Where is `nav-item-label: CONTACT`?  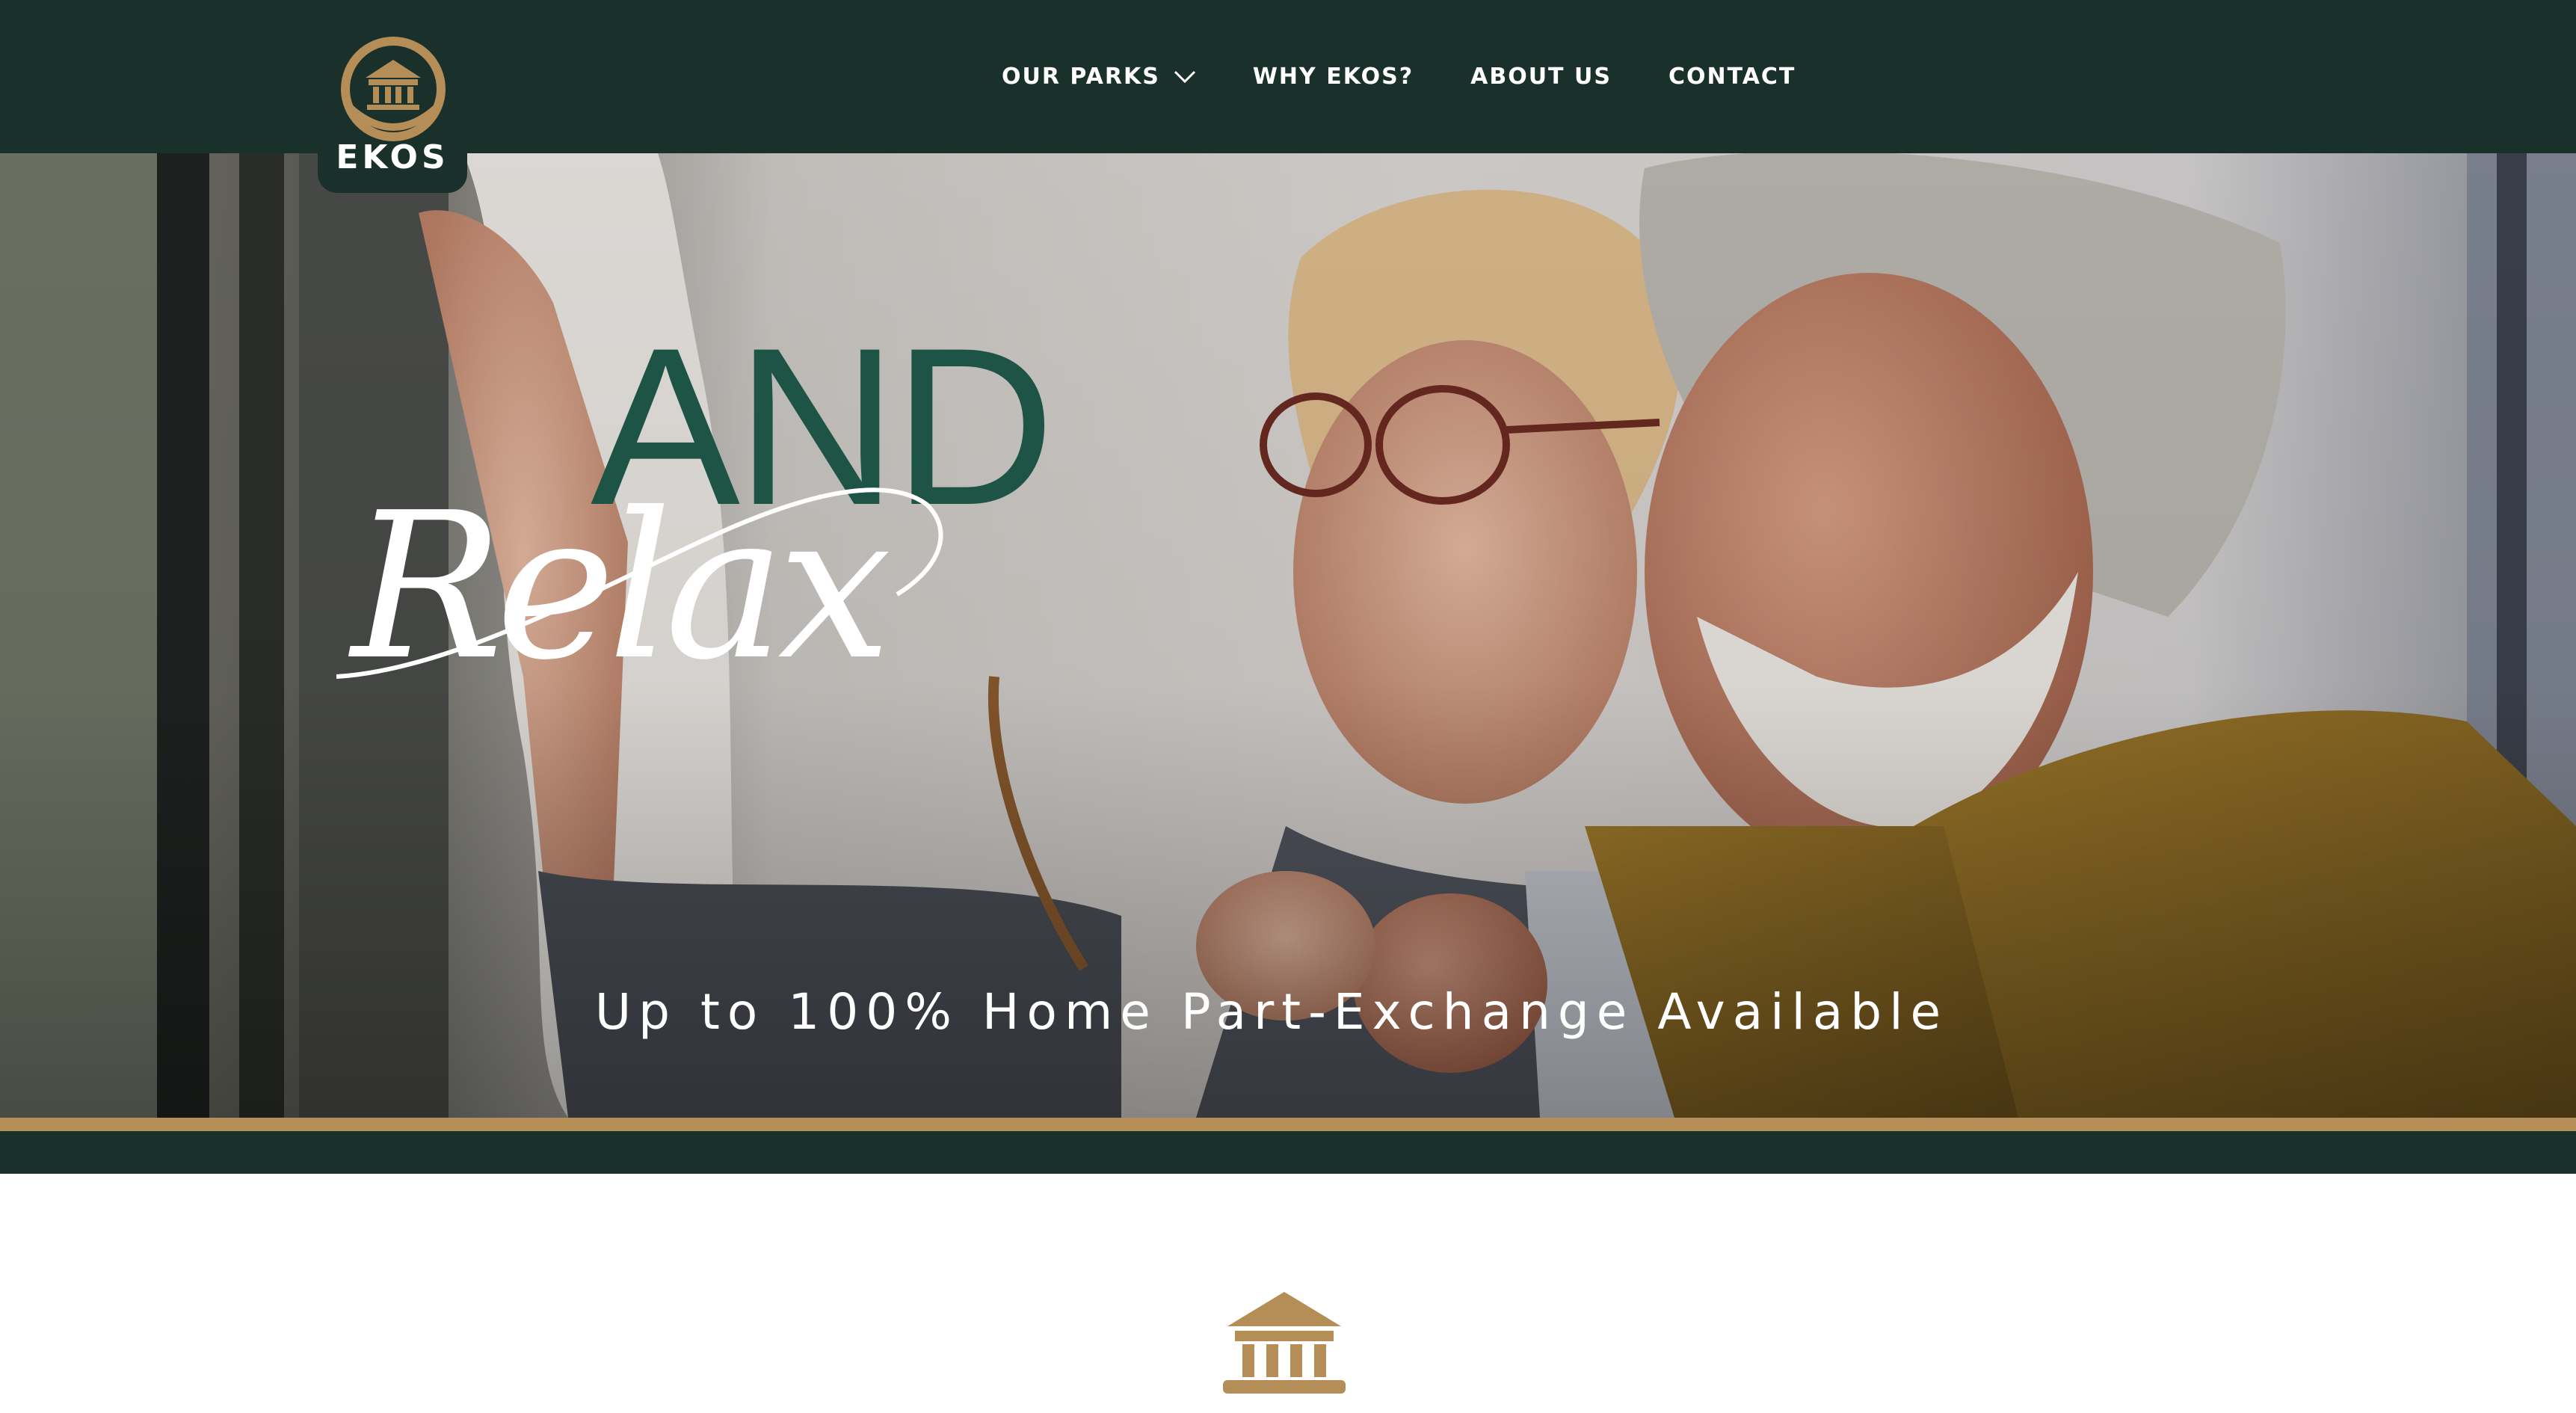
nav-item-label: CONTACT is located at coordinates (1732, 77).